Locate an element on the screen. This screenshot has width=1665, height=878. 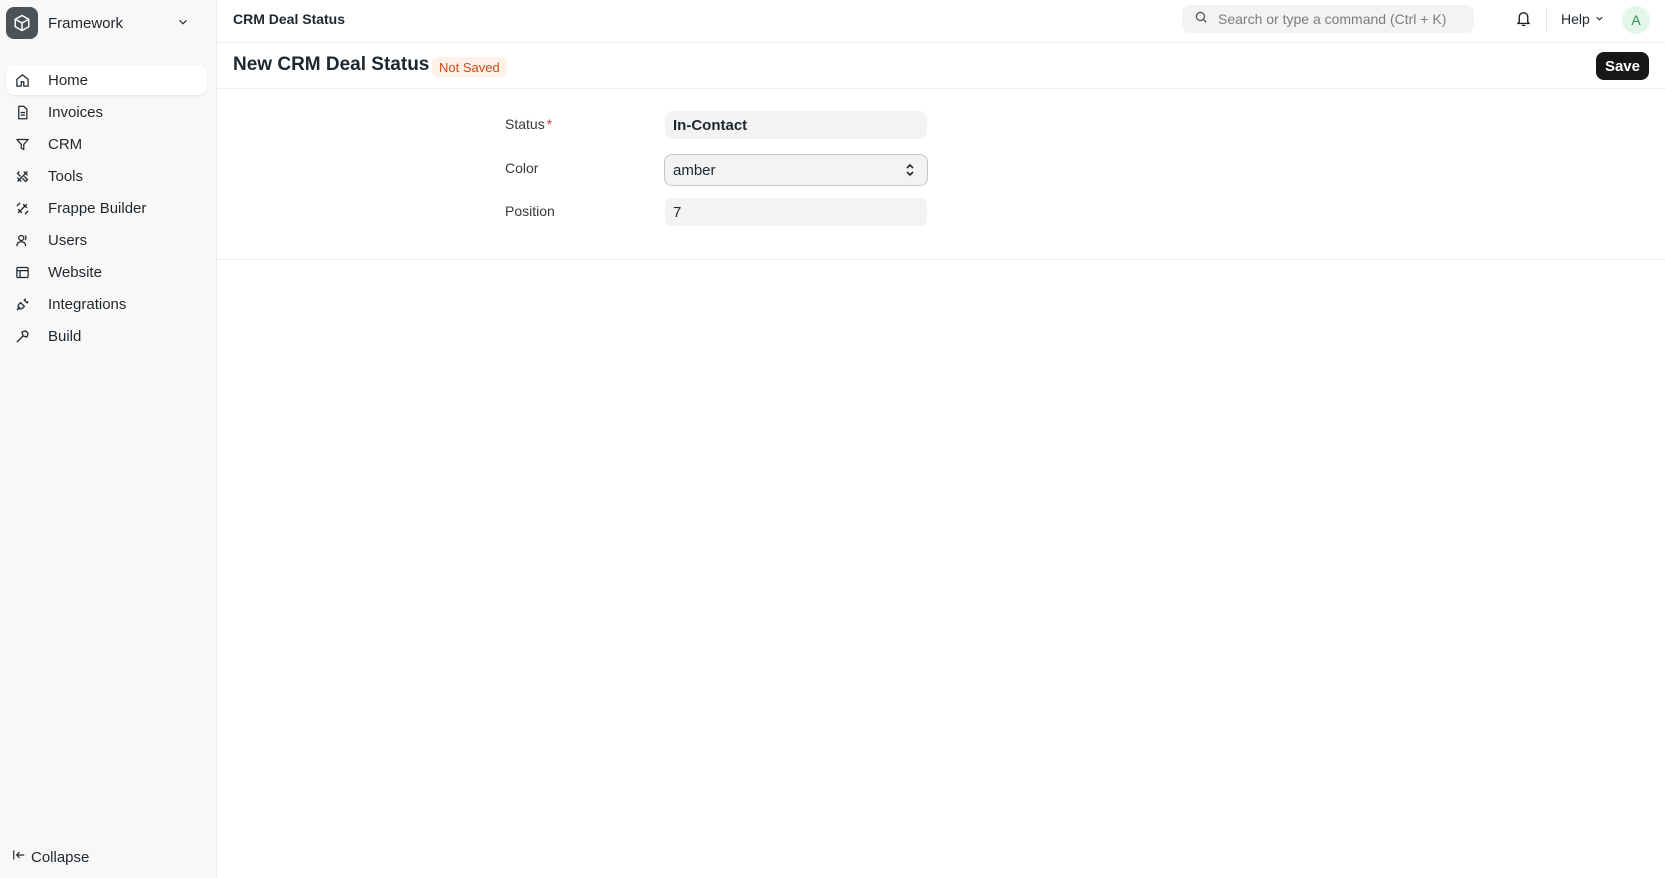
sidebar-item-label: Integrations is located at coordinates (87, 304).